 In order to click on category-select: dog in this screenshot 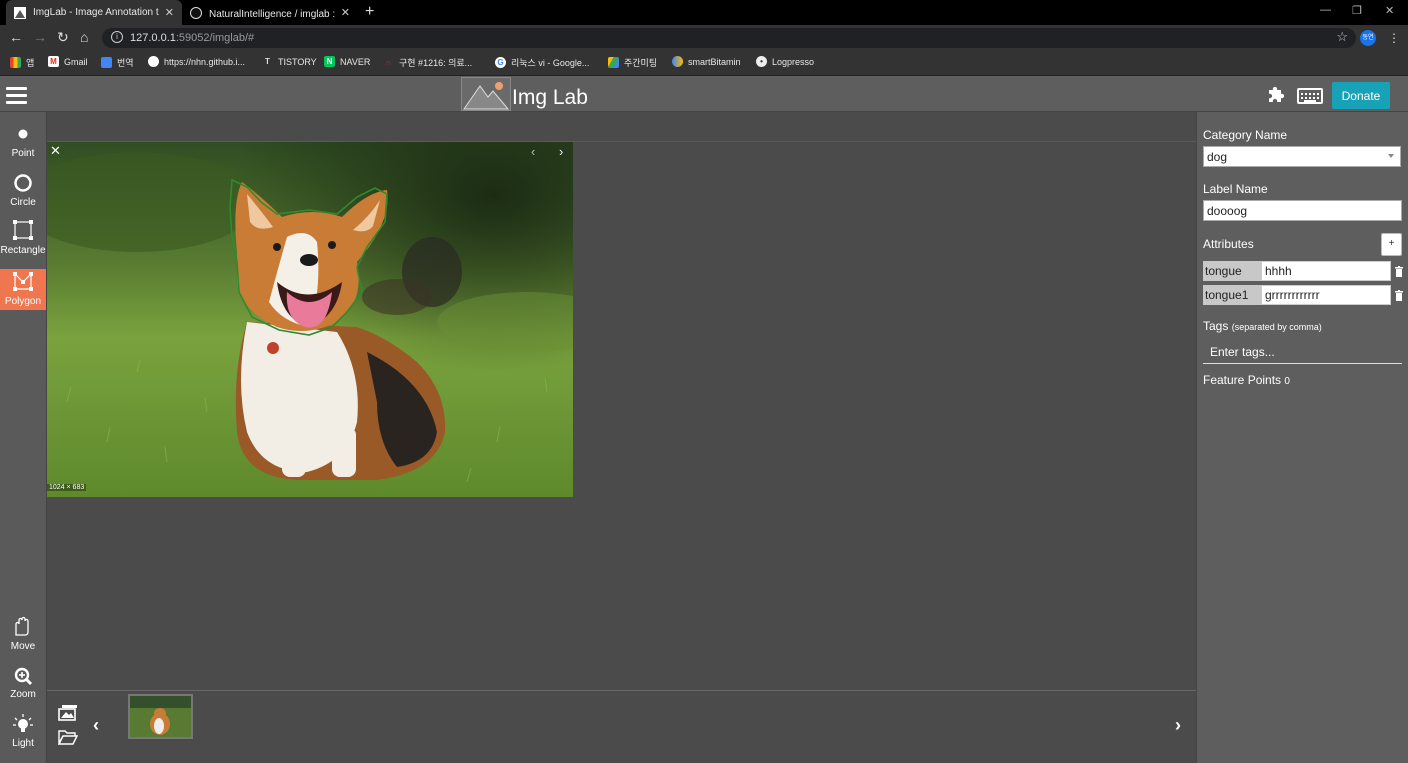, I will do `click(1302, 156)`.